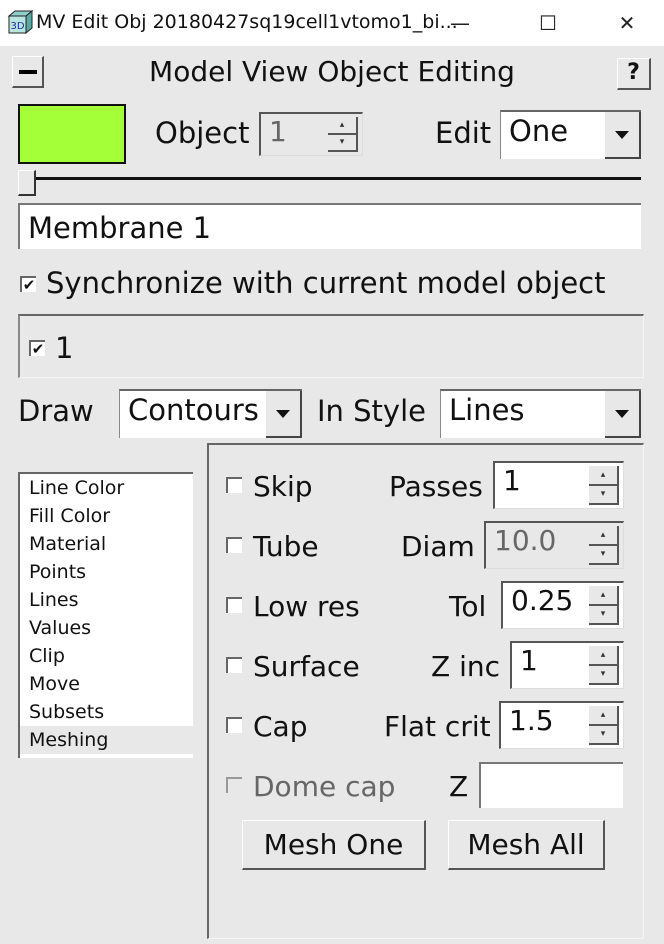 The image size is (664, 944). Describe the element at coordinates (106, 656) in the screenshot. I see `list-item-clip: Clip` at that location.